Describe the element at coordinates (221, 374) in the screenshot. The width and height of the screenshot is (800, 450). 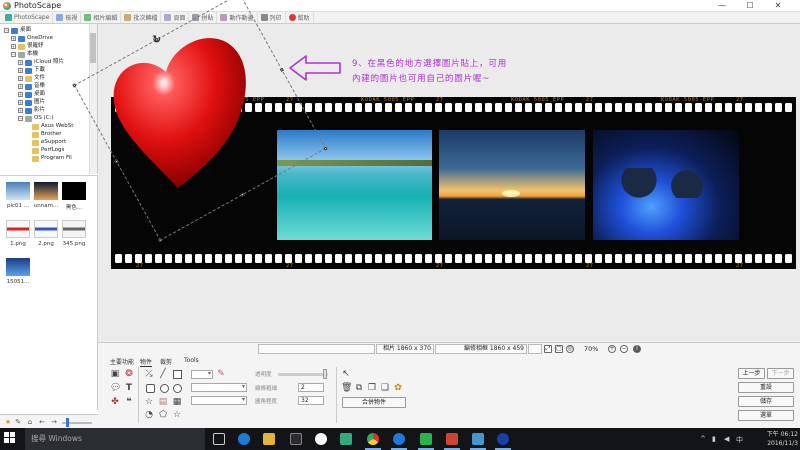
I see `color-picker-icon: ✎` at that location.